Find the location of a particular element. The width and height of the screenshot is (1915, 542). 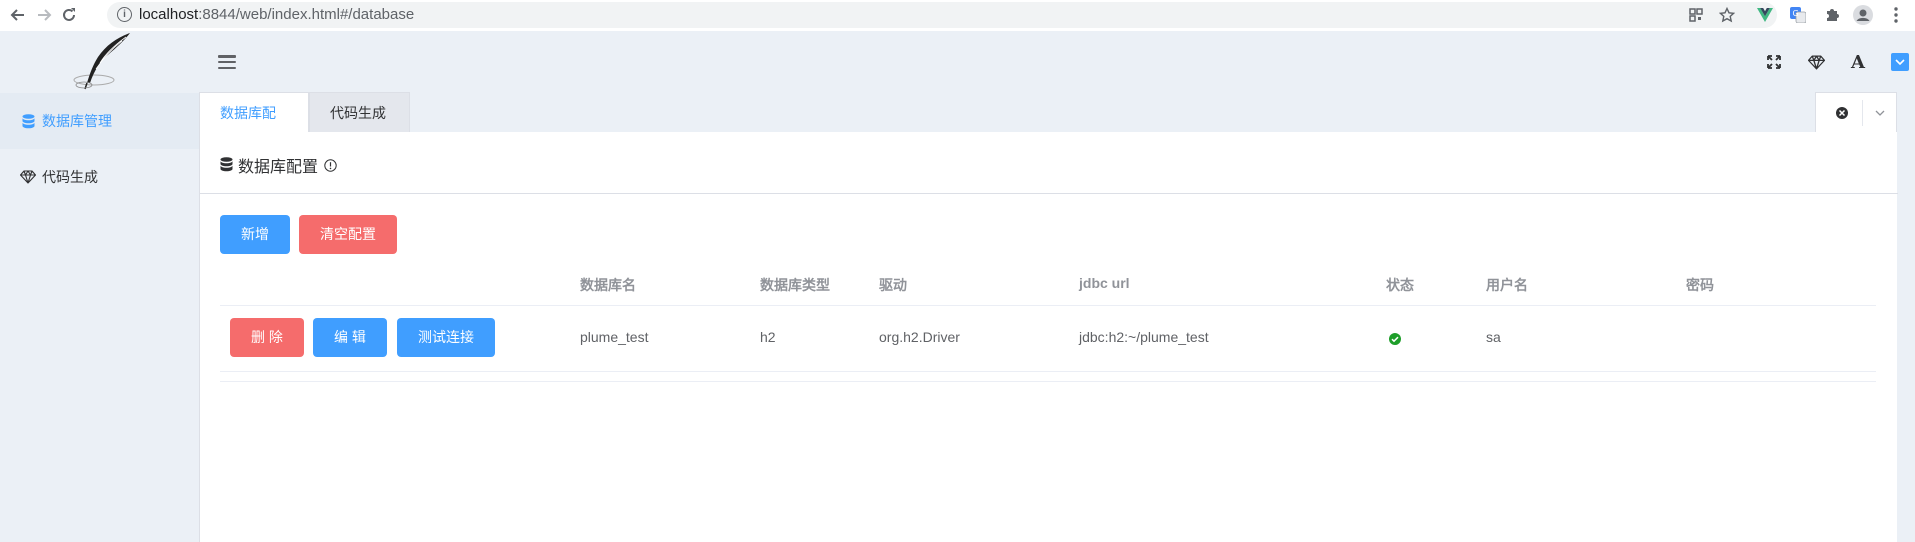

divider is located at coordinates (1862, 113).